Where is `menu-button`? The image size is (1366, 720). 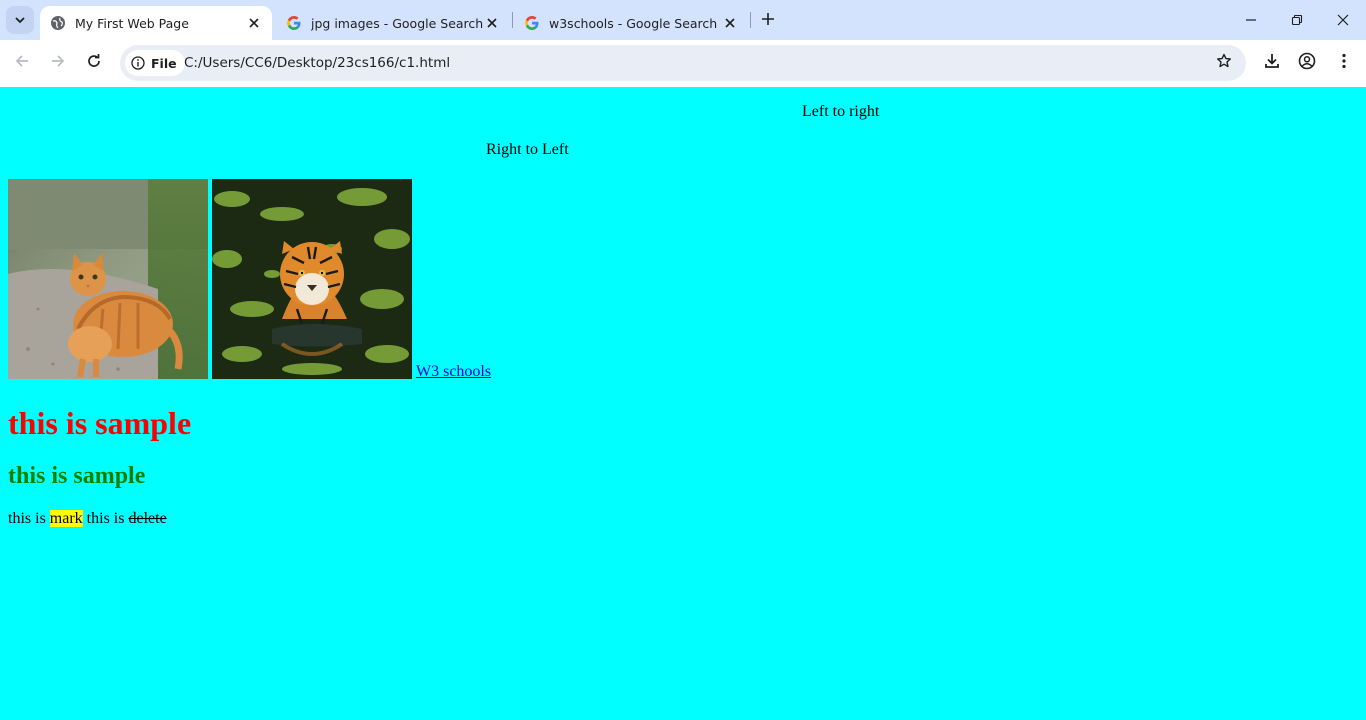 menu-button is located at coordinates (1344, 63).